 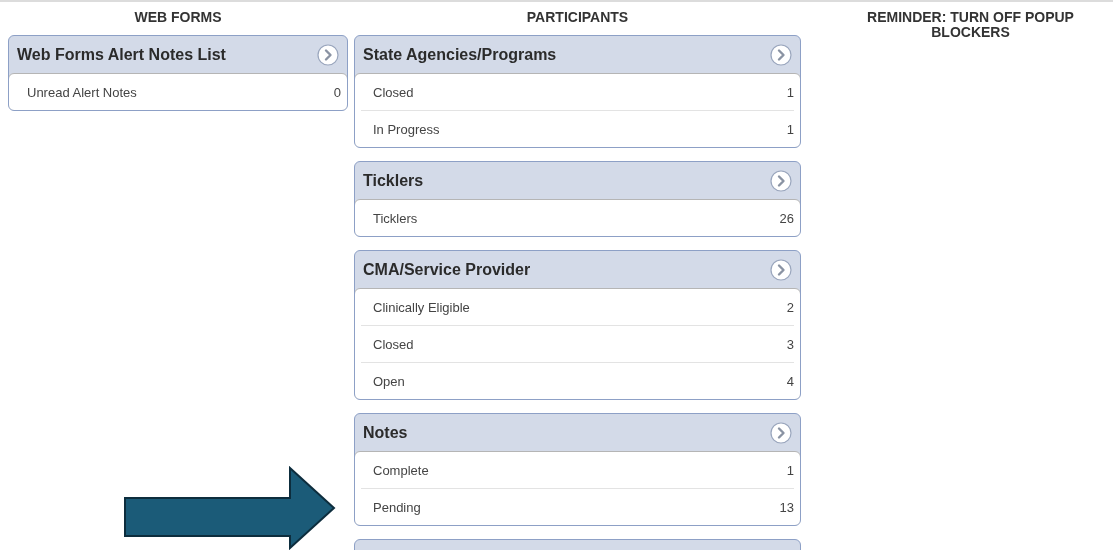 I want to click on list-item: Clinically Eligible 2, so click(x=577, y=307).